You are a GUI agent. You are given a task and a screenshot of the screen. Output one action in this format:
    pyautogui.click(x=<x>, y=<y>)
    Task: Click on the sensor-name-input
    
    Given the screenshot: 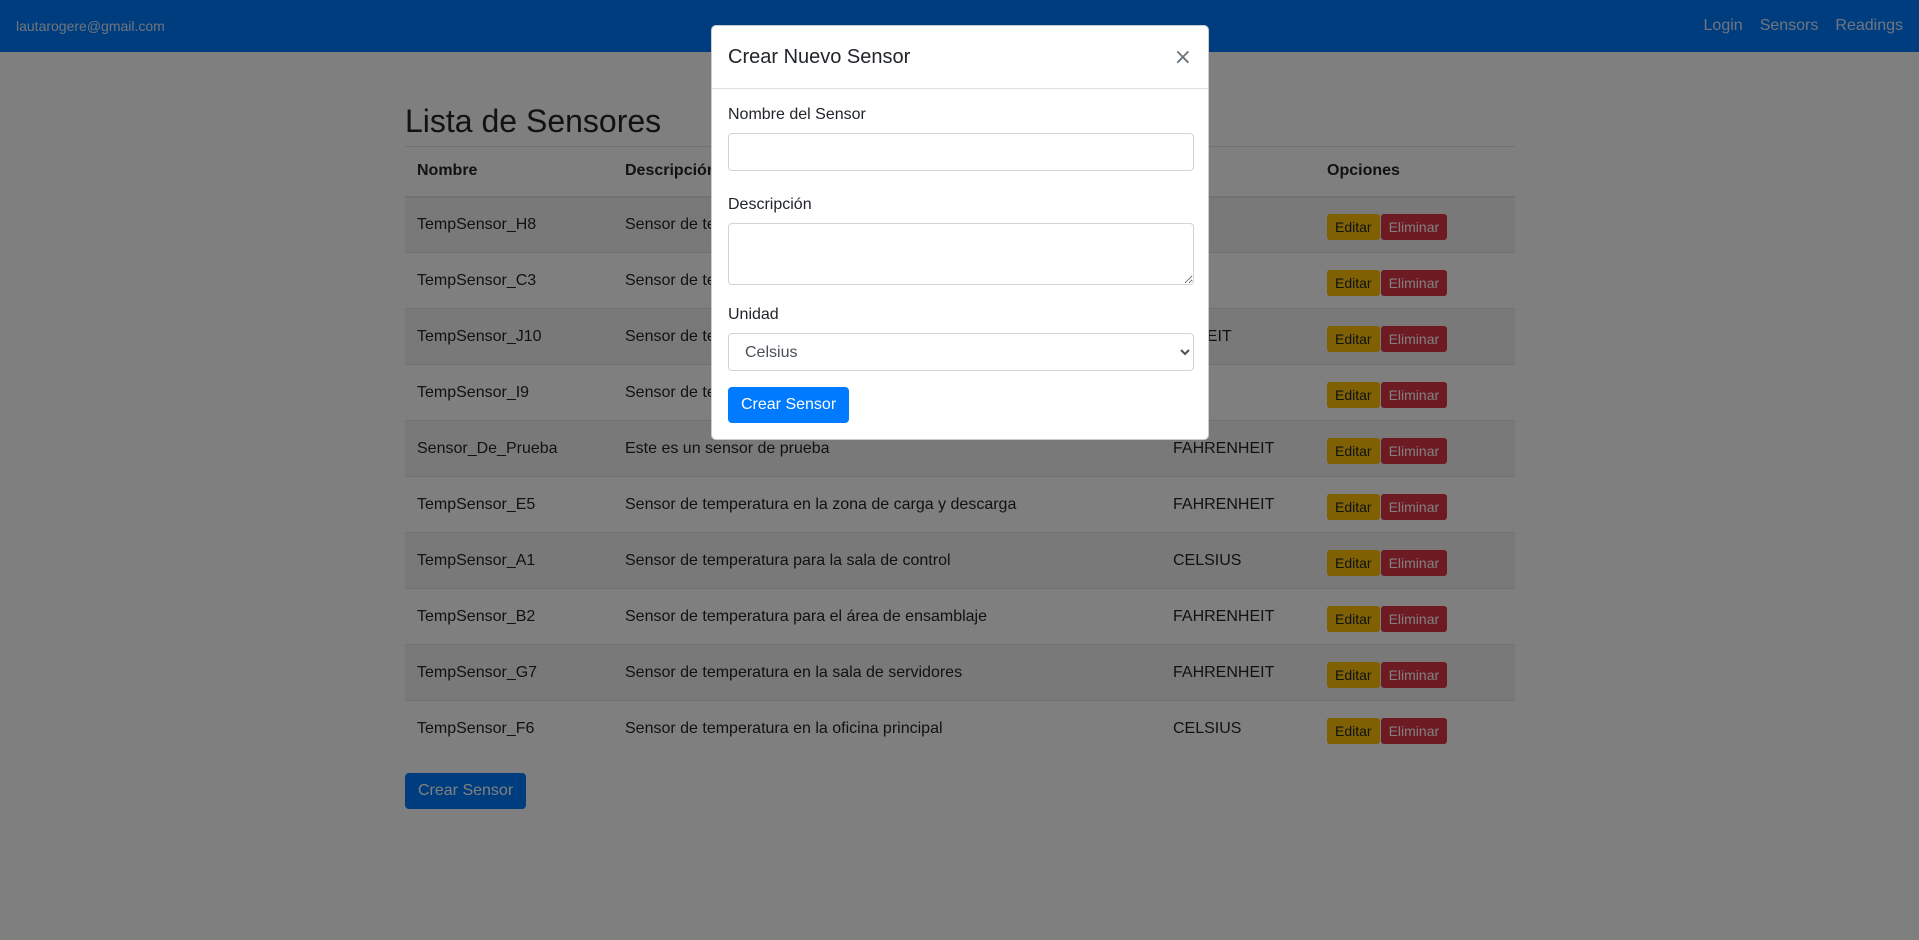 What is the action you would take?
    pyautogui.click(x=961, y=152)
    